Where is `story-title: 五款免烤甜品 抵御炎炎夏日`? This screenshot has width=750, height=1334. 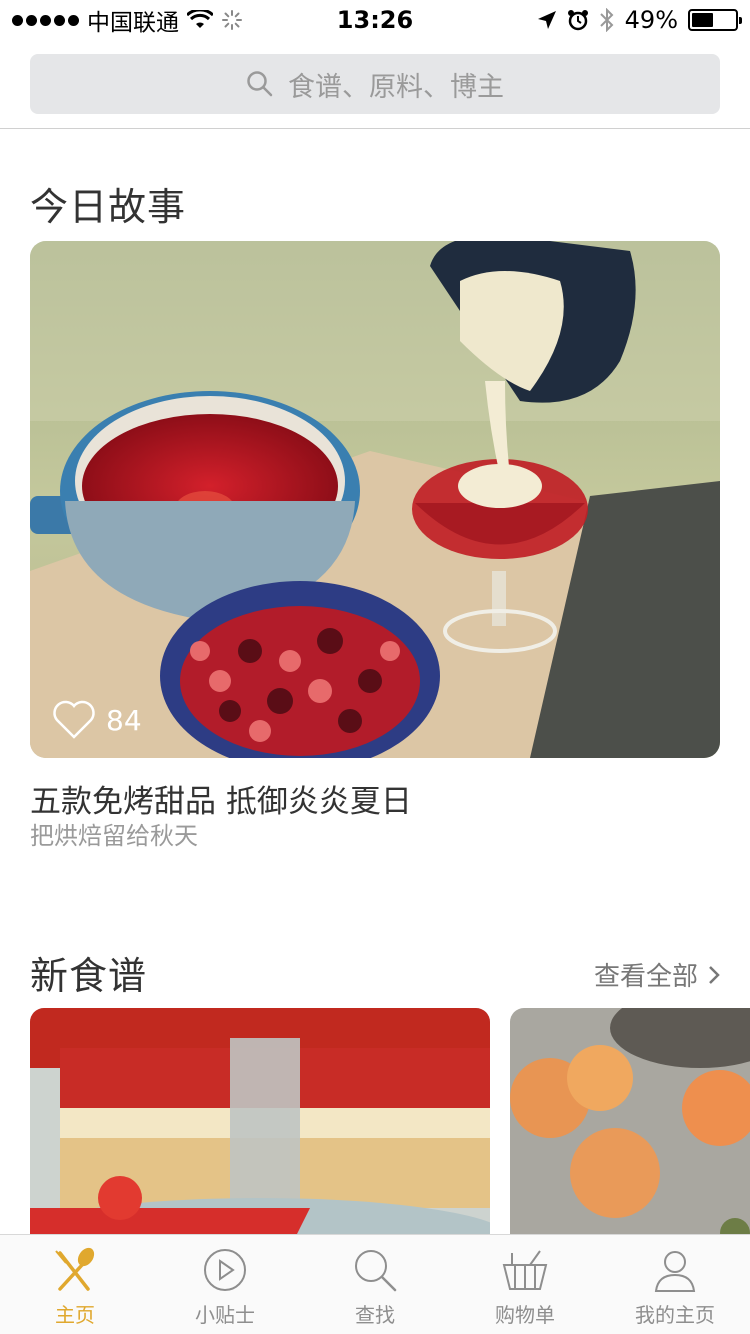 story-title: 五款免烤甜品 抵御炎炎夏日 is located at coordinates (221, 798).